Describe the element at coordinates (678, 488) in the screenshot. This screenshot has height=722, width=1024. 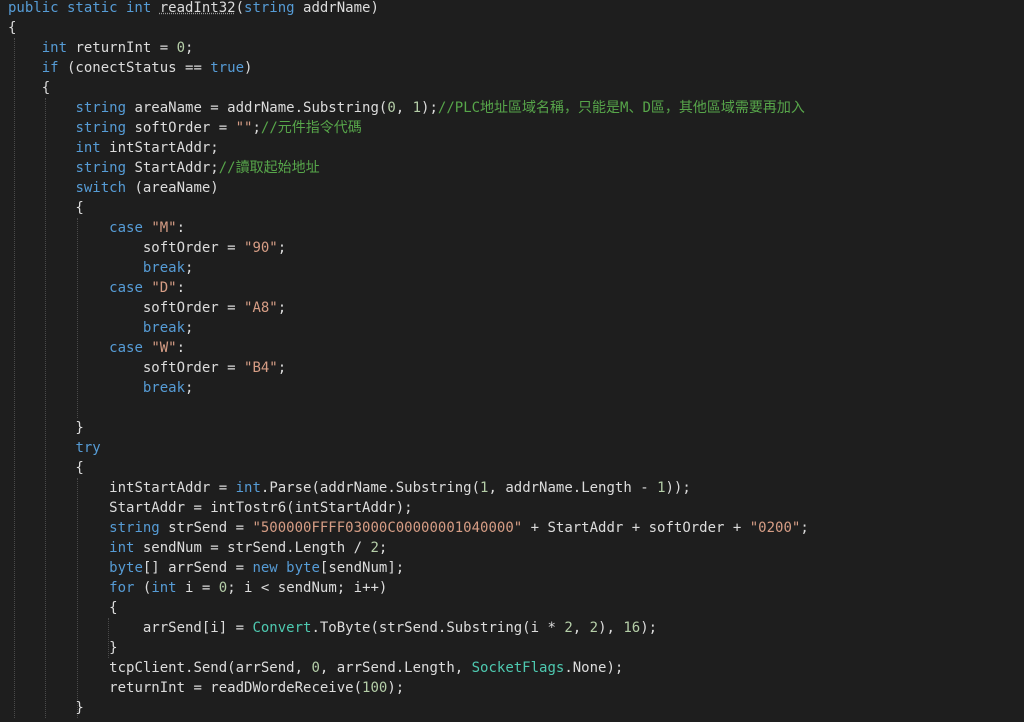
I see `code-token: ));` at that location.